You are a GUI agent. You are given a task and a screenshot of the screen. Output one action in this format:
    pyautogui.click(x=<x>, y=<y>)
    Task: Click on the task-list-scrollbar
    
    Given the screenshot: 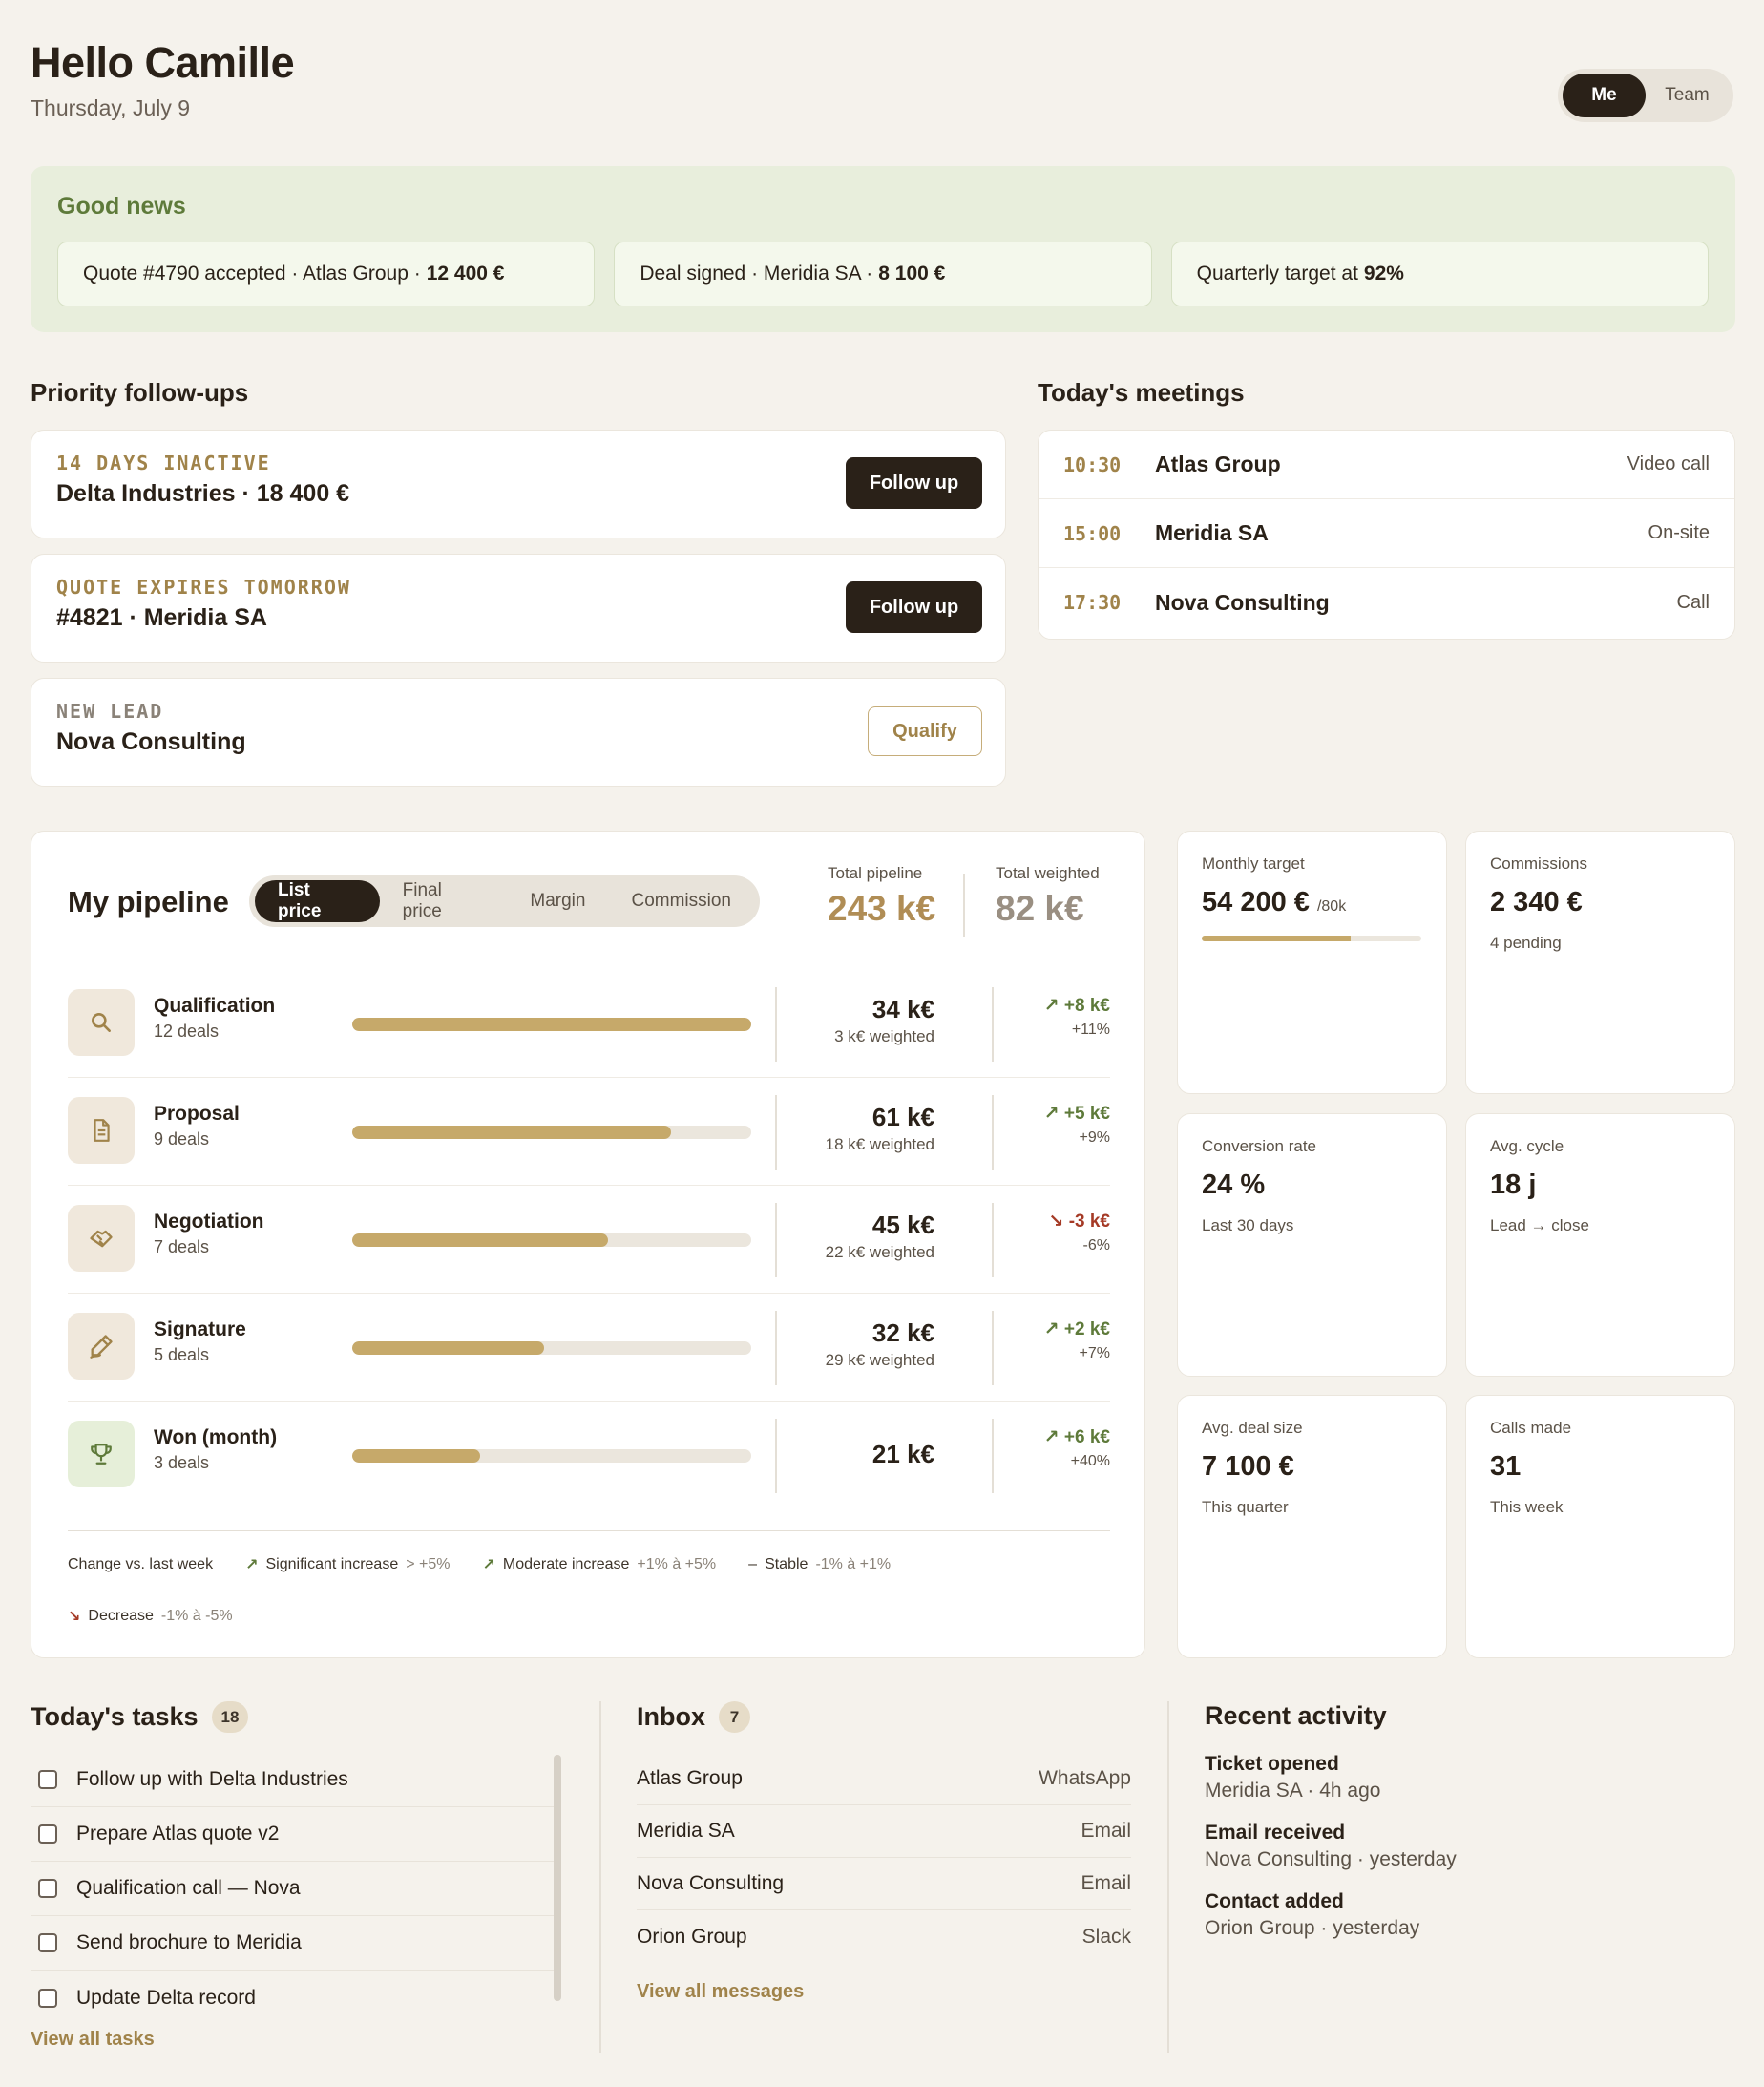 What is the action you would take?
    pyautogui.click(x=557, y=1878)
    